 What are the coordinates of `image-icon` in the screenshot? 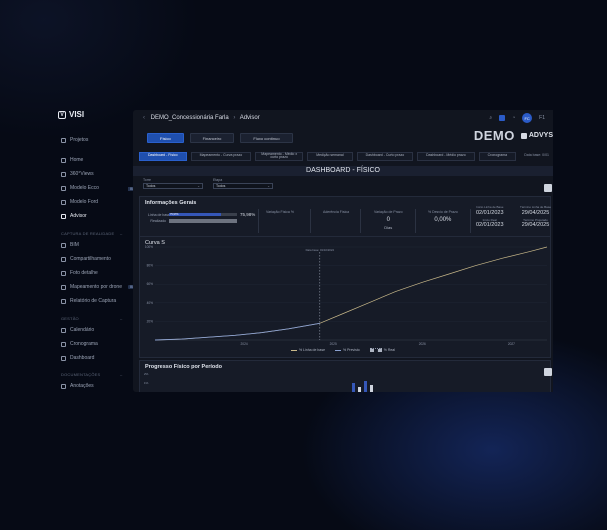 It's located at (63, 273).